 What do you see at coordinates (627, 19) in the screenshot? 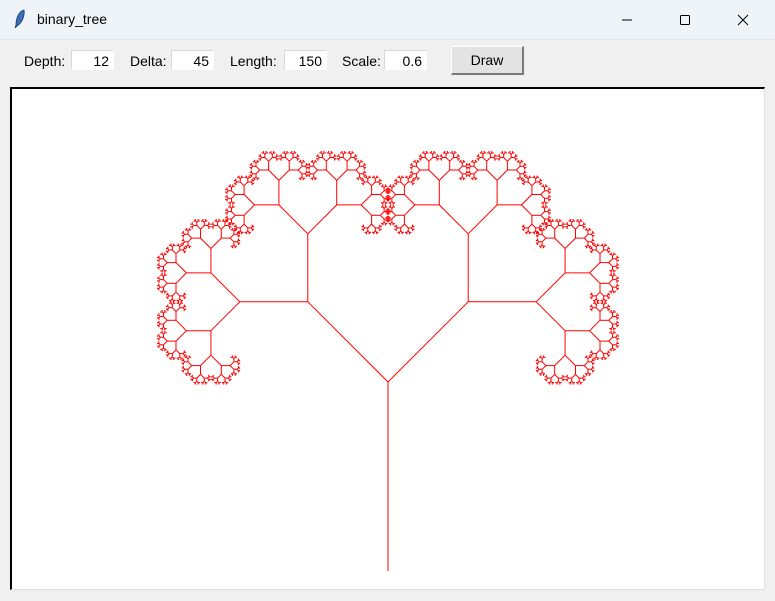
I see `minimize-button` at bounding box center [627, 19].